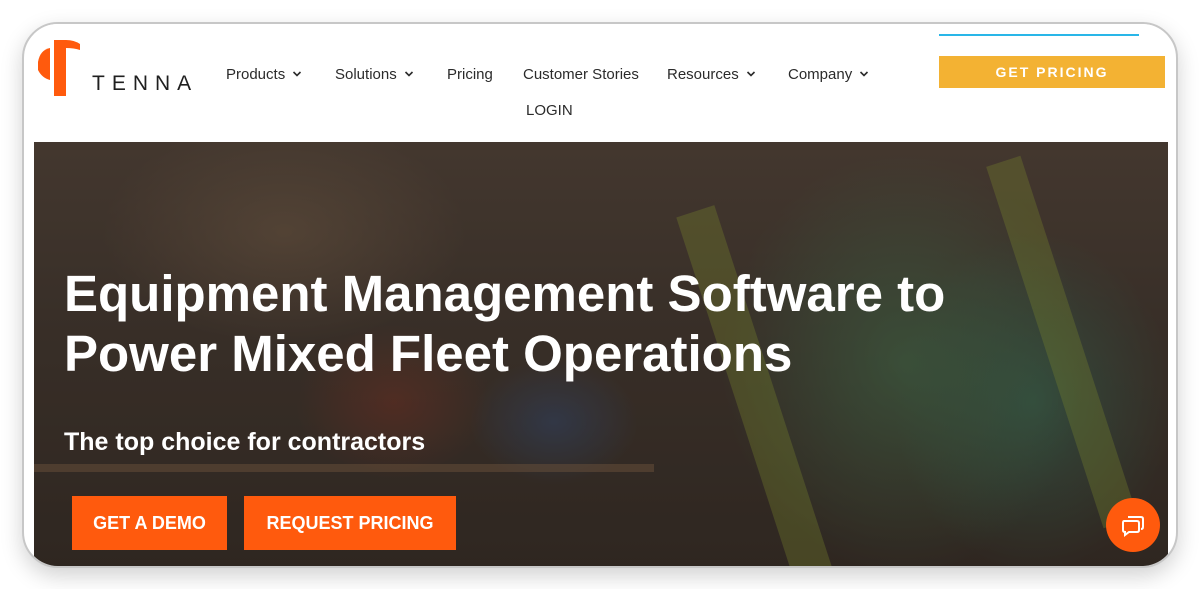 This screenshot has height=589, width=1200. I want to click on nav-item-label: Customer Stories, so click(581, 74).